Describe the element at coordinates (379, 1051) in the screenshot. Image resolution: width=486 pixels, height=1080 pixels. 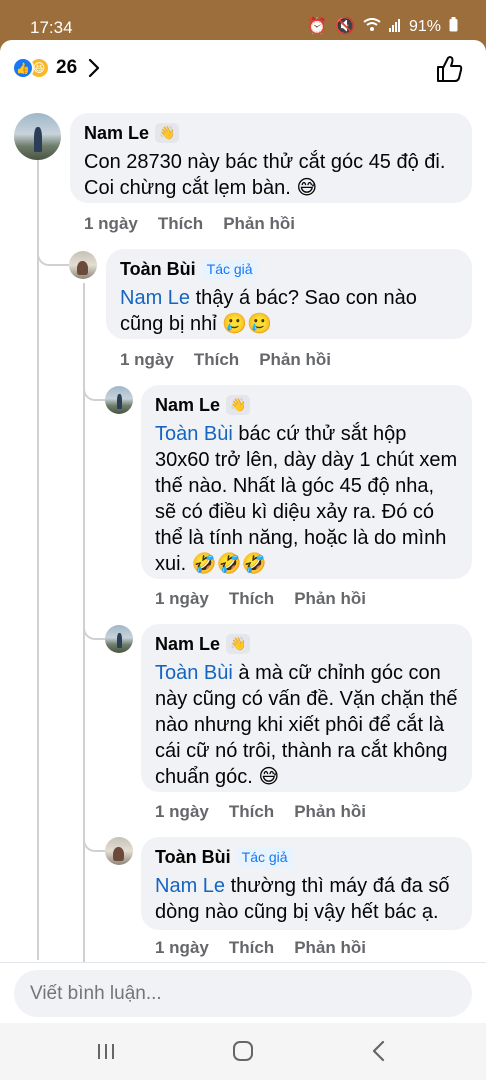
I see `back-icon` at that location.